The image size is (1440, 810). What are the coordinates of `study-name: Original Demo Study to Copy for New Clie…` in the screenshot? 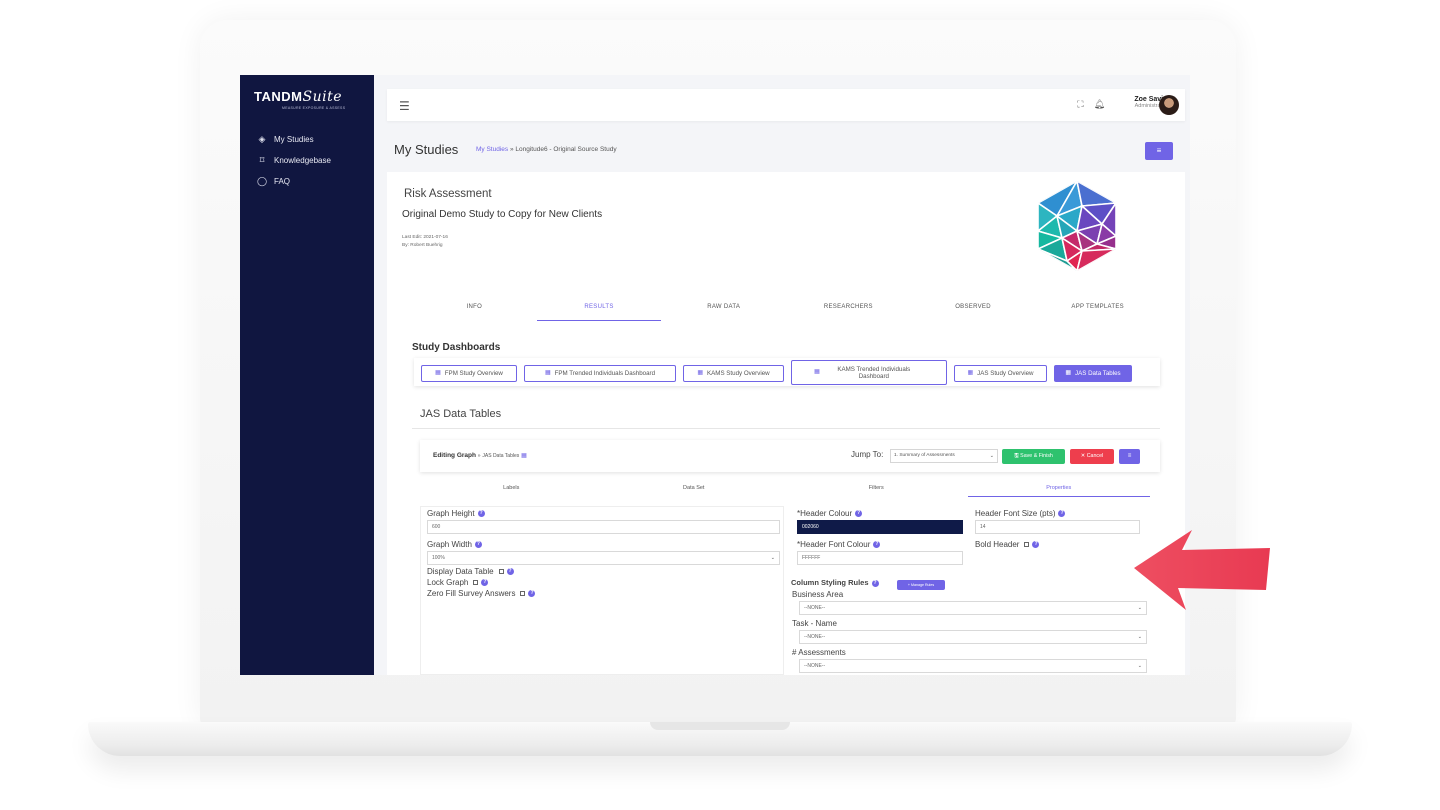 It's located at (502, 214).